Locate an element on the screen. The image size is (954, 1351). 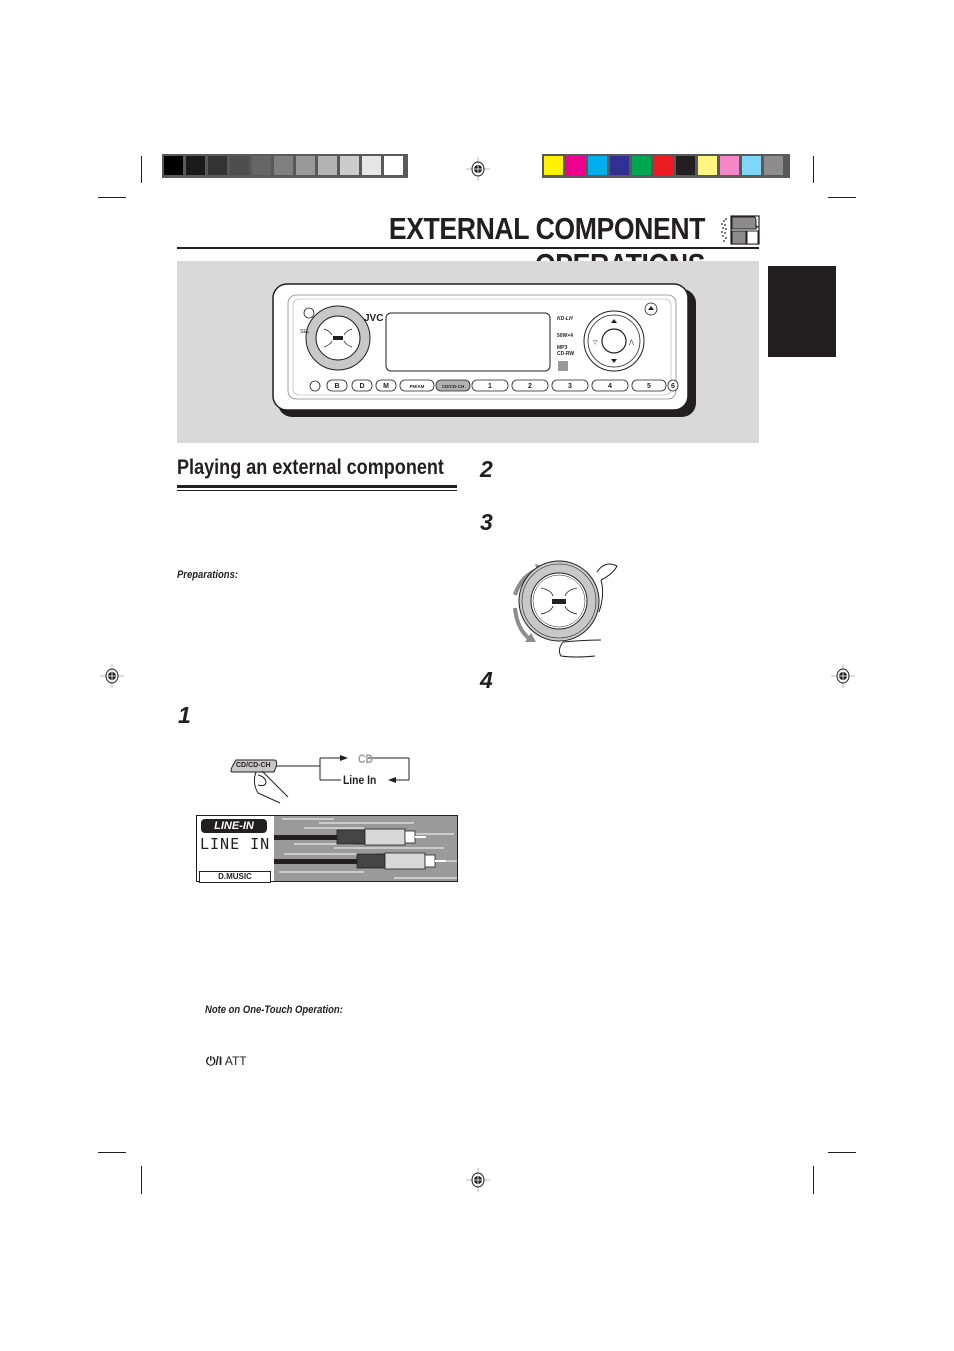
option-line-in: Line In is located at coordinates (360, 780).